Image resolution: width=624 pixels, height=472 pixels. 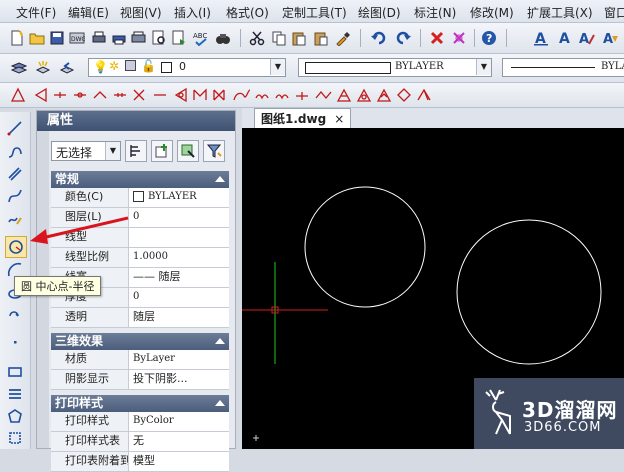 I want to click on layer-states-icon, so click(x=43, y=68).